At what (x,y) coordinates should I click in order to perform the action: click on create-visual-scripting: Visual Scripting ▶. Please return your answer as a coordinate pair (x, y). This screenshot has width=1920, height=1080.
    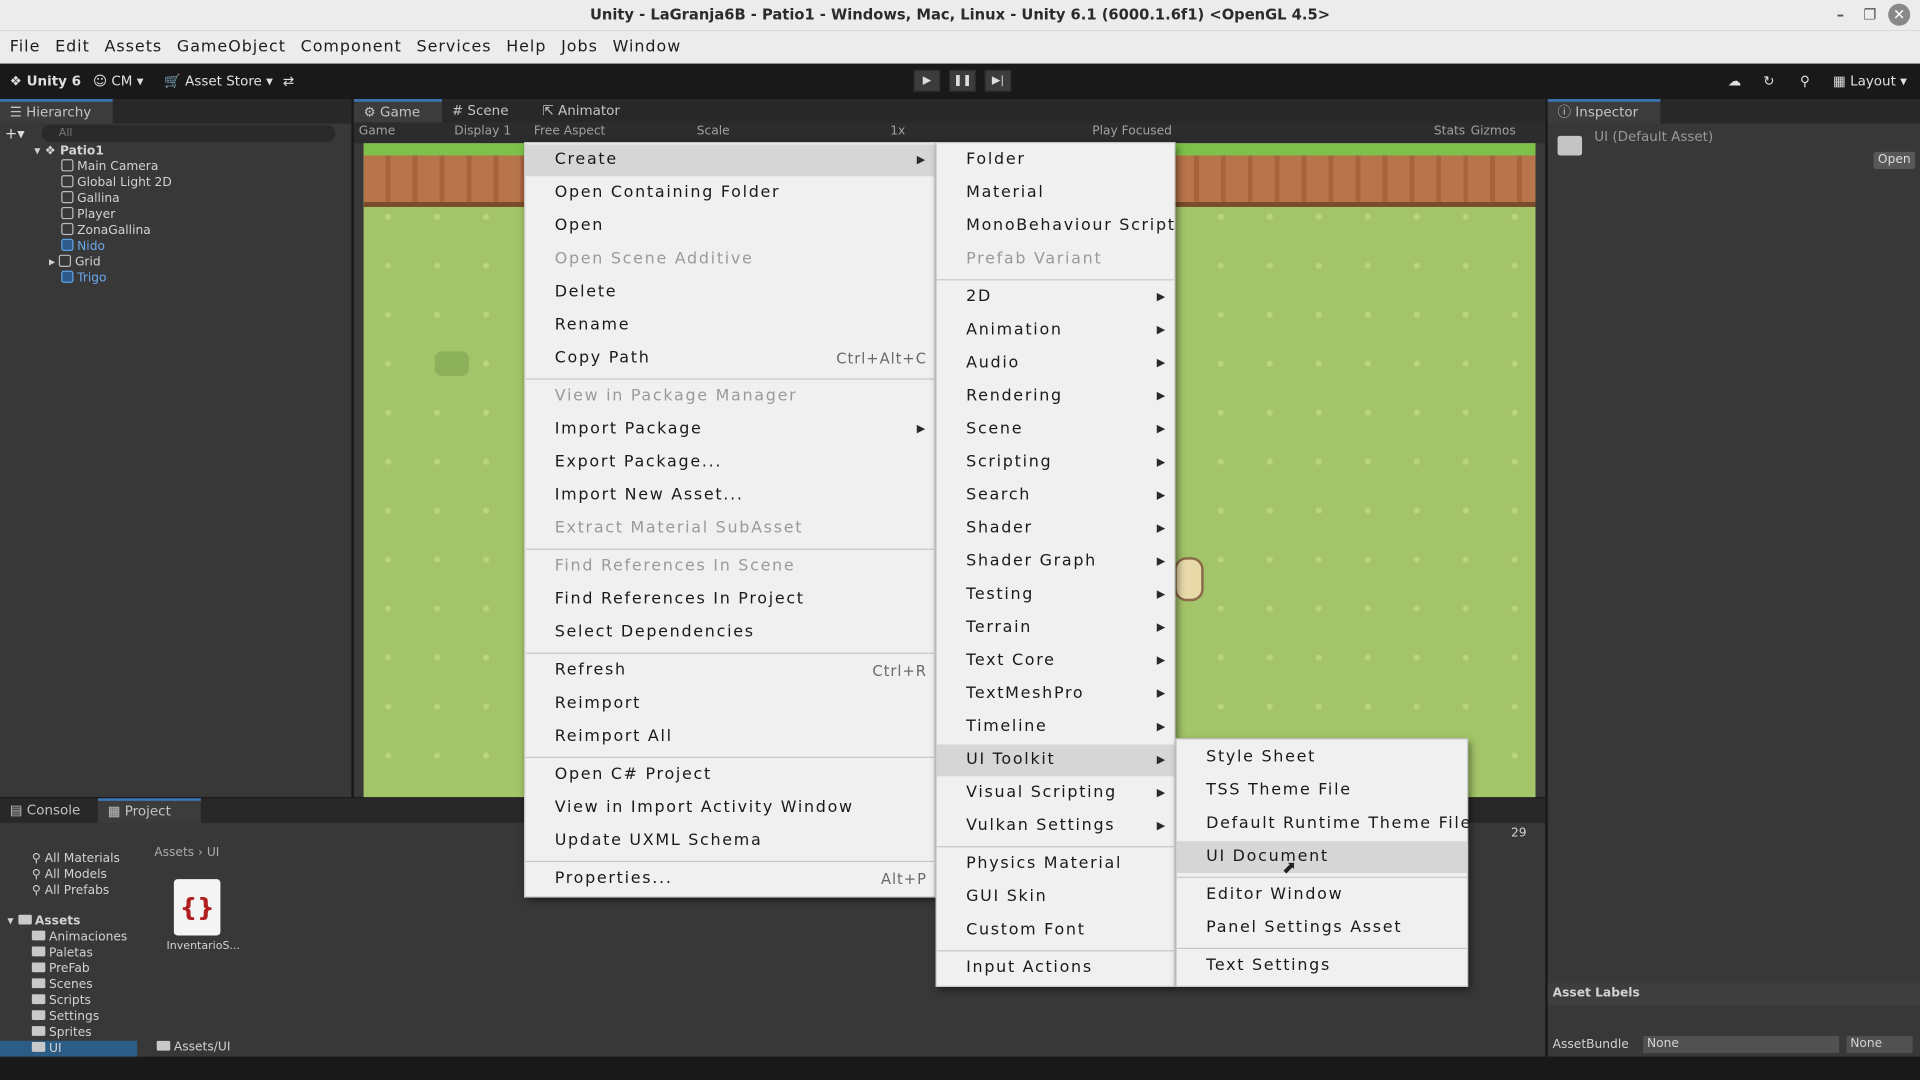
    Looking at the image, I should click on (1056, 794).